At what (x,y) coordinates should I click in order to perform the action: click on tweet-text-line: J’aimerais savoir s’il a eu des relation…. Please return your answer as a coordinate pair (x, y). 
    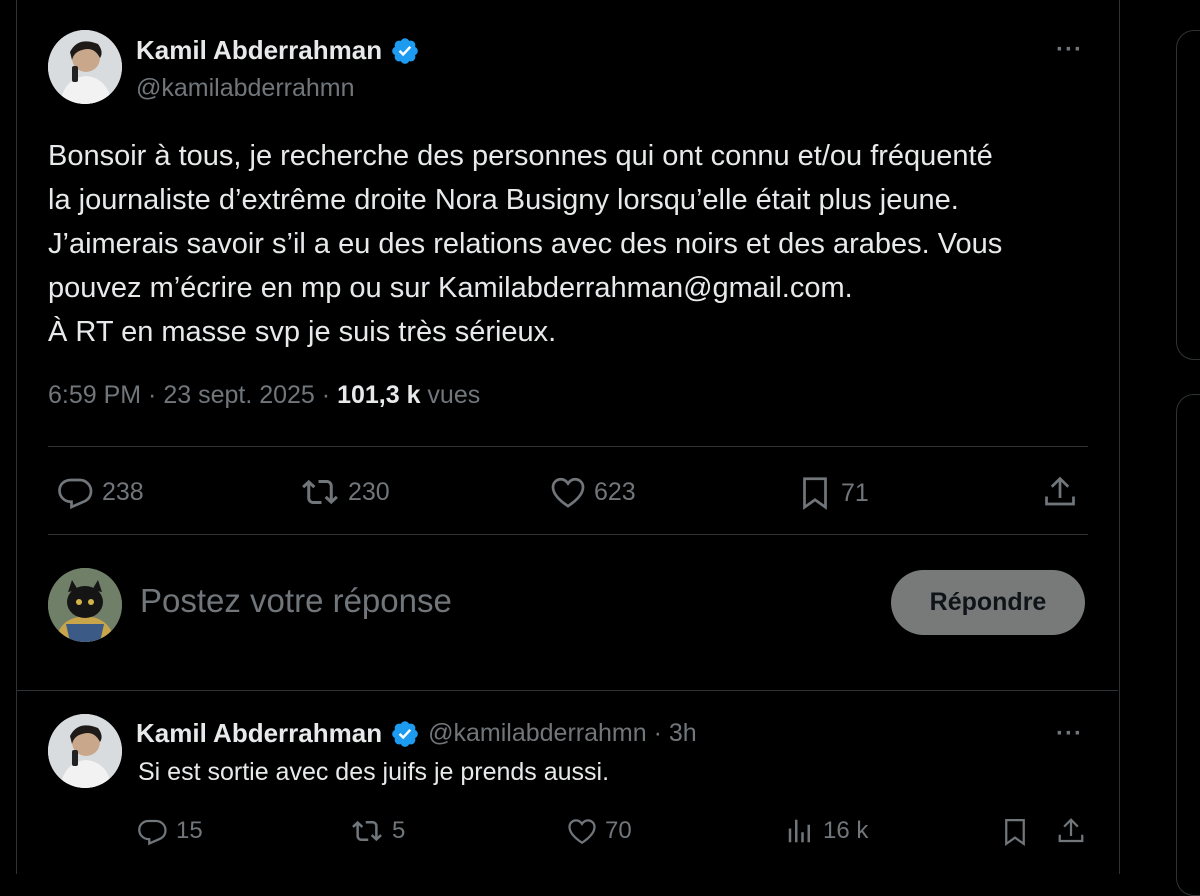
    Looking at the image, I should click on (525, 244).